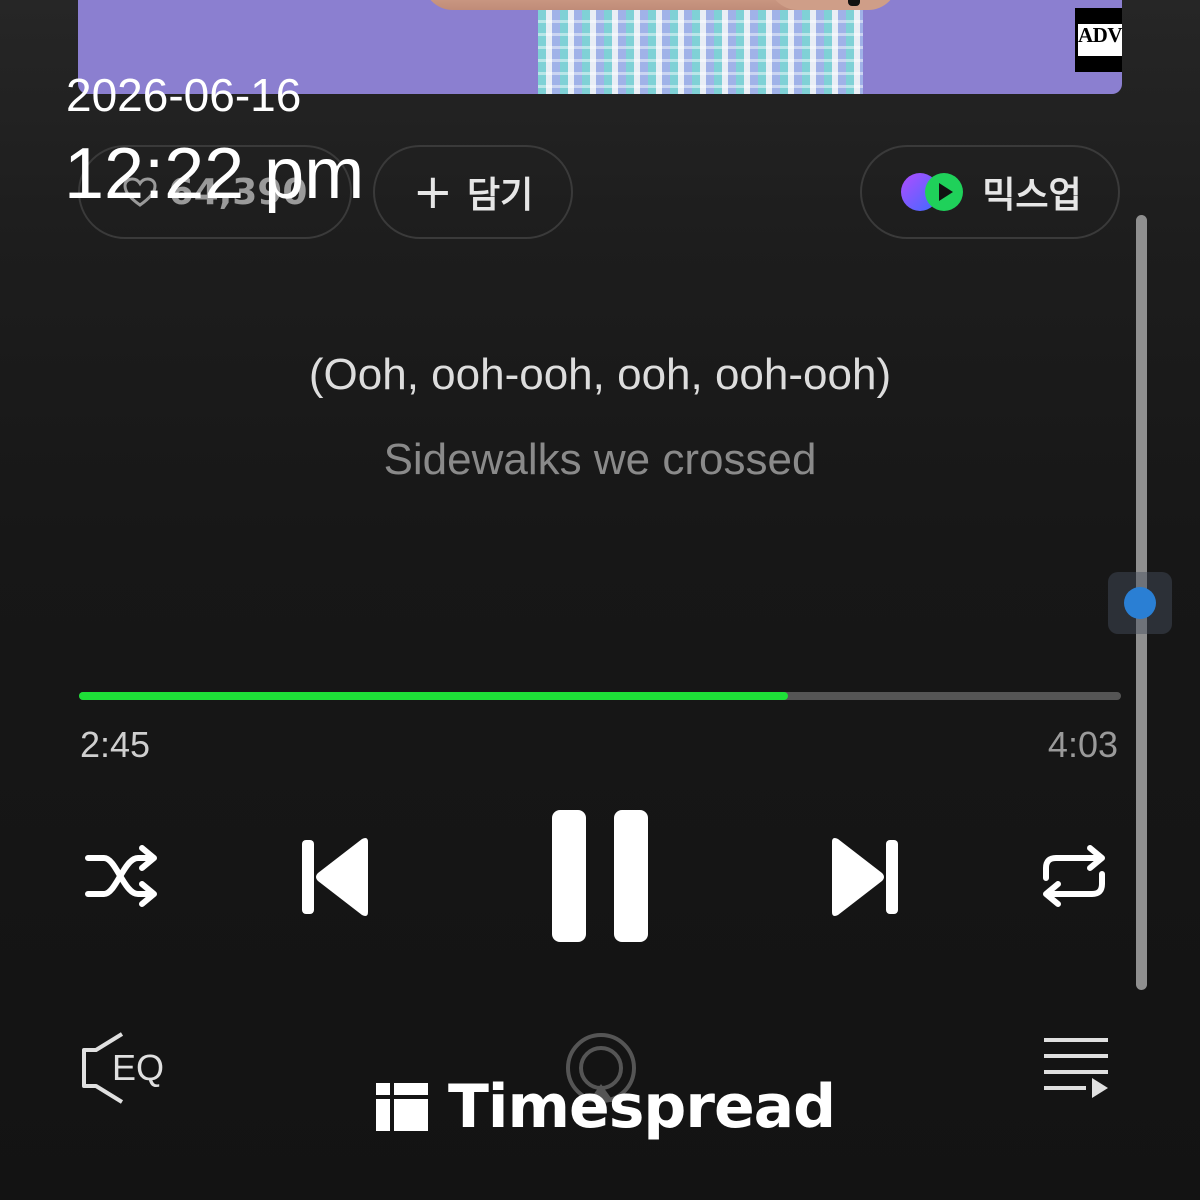 The image size is (1200, 1200). What do you see at coordinates (1074, 876) in the screenshot?
I see `repeat-icon` at bounding box center [1074, 876].